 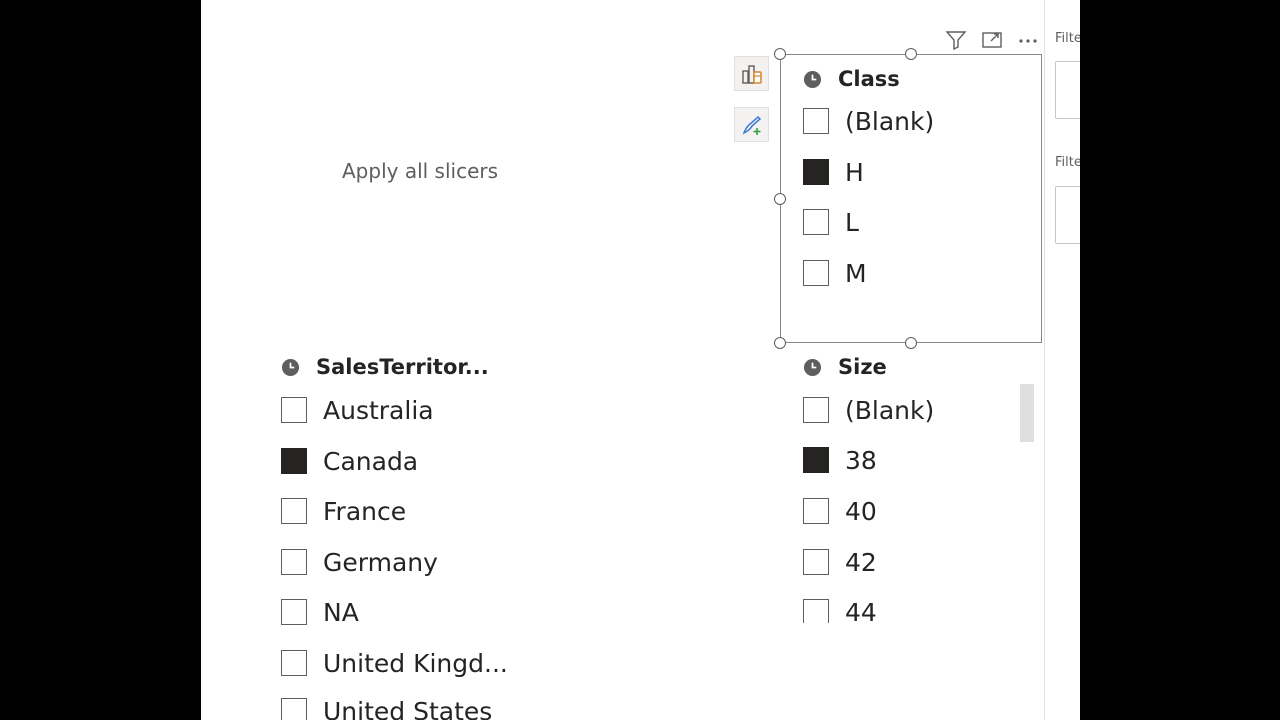 I want to click on resize-handle-top, so click(x=911, y=54).